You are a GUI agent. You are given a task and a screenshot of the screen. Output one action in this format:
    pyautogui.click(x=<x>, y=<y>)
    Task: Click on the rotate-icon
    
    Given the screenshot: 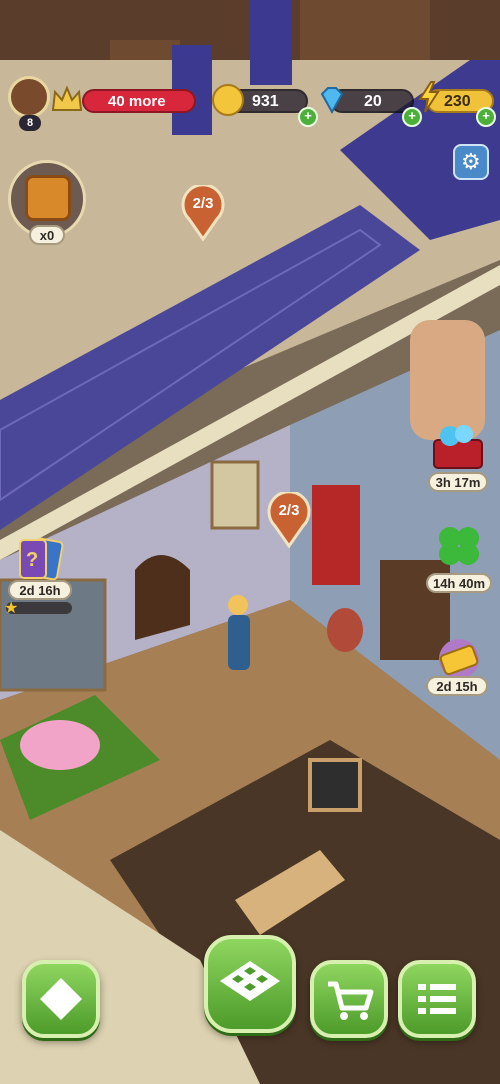 What is the action you would take?
    pyautogui.click(x=61, y=999)
    